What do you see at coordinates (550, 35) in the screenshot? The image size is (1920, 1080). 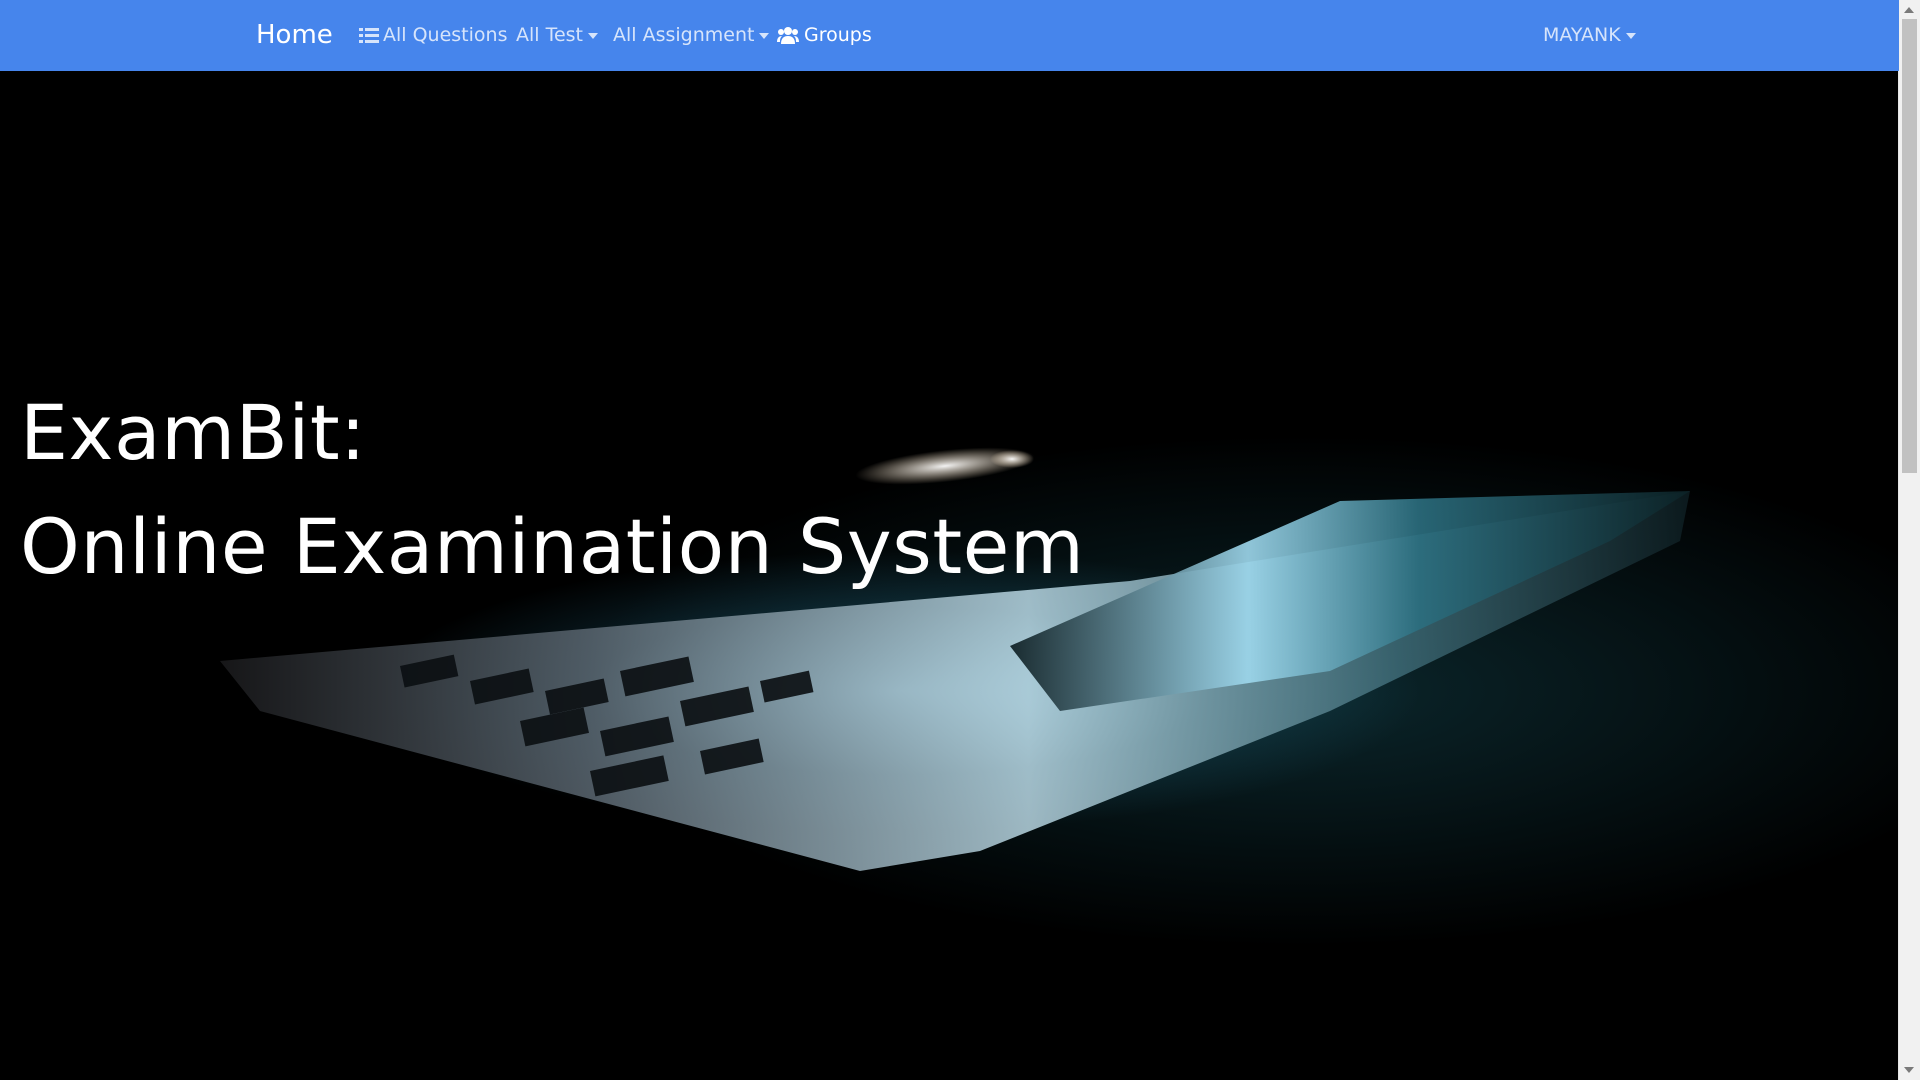 I see `nav-all-test-label: All Test` at bounding box center [550, 35].